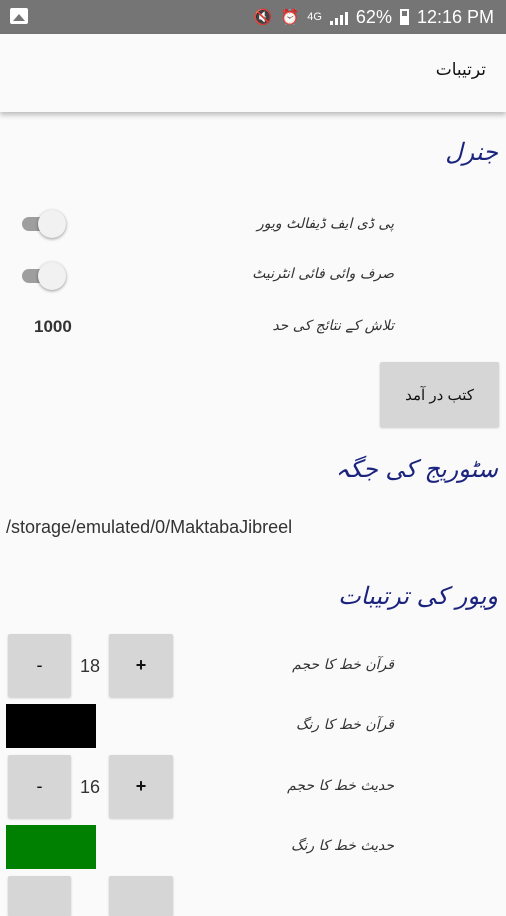  Describe the element at coordinates (342, 846) in the screenshot. I see `hadith-font-color-label: حدیث خط کا رنگ` at that location.